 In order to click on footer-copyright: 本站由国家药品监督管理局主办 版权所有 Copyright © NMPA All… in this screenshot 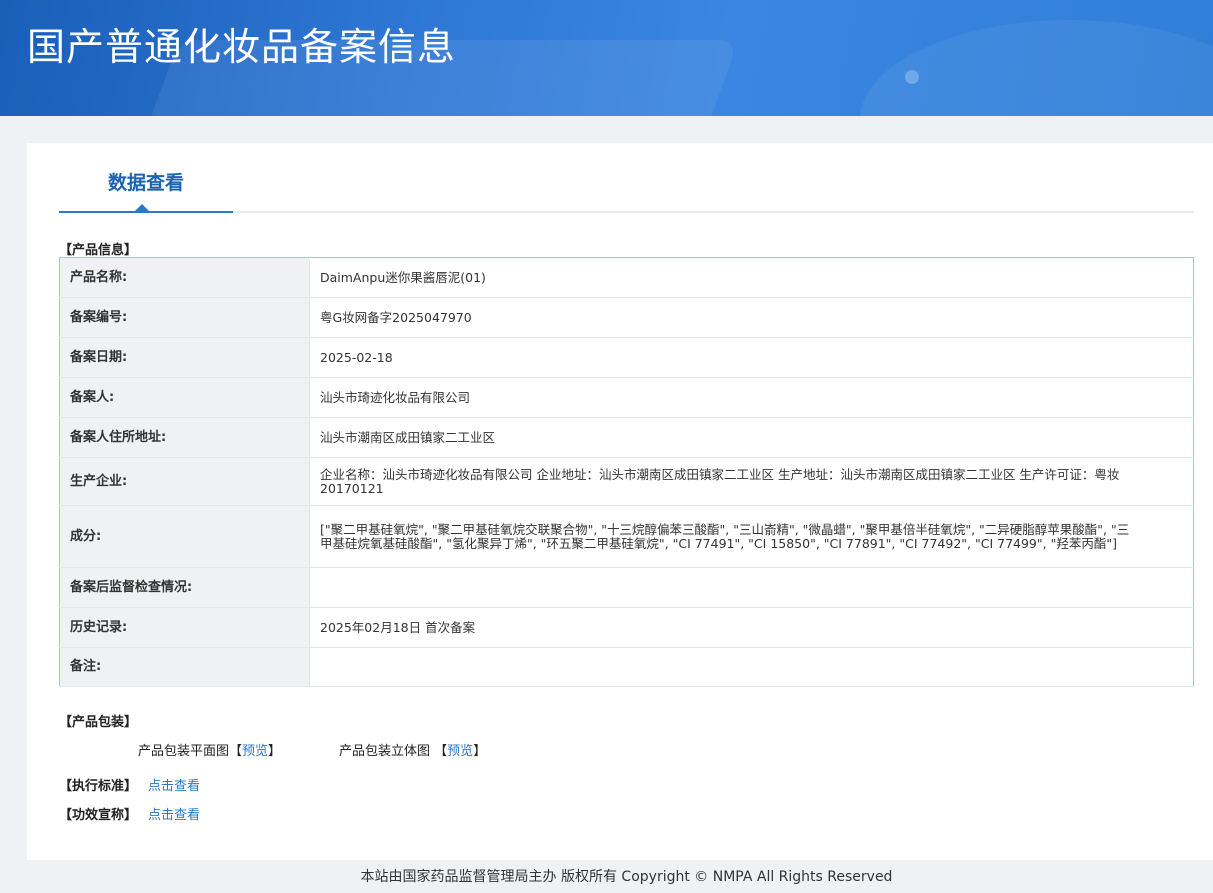, I will do `click(626, 877)`.